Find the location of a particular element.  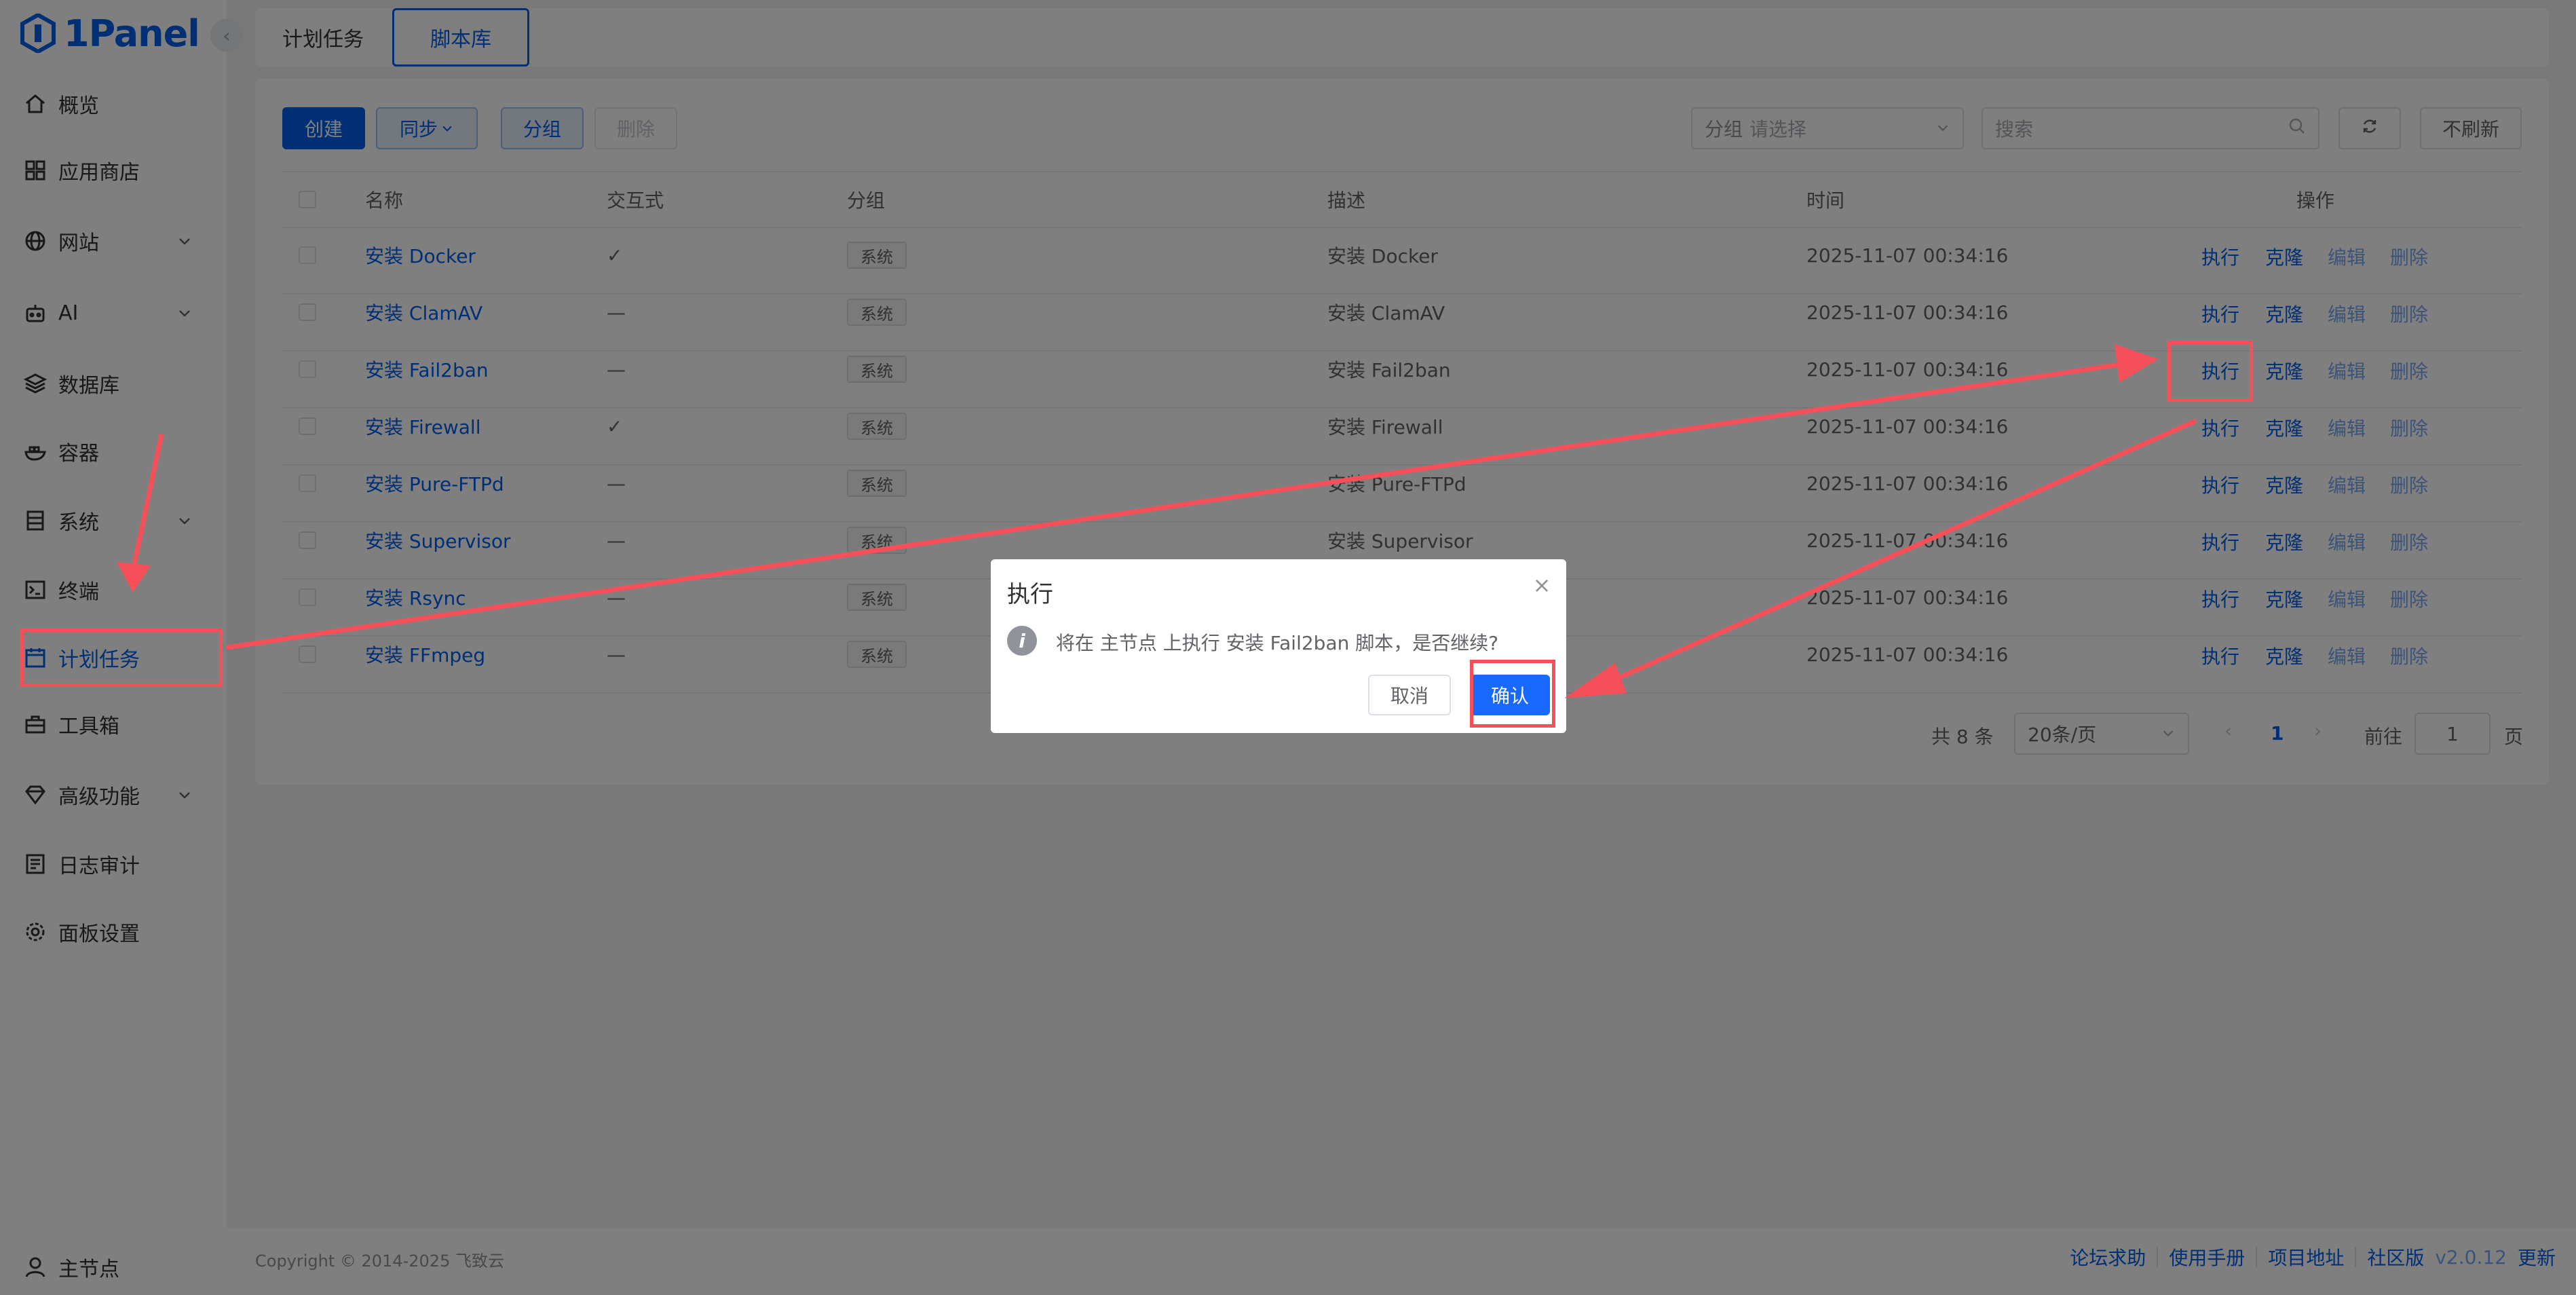

annotation-arrow-to-exec-head is located at coordinates (2136, 363).